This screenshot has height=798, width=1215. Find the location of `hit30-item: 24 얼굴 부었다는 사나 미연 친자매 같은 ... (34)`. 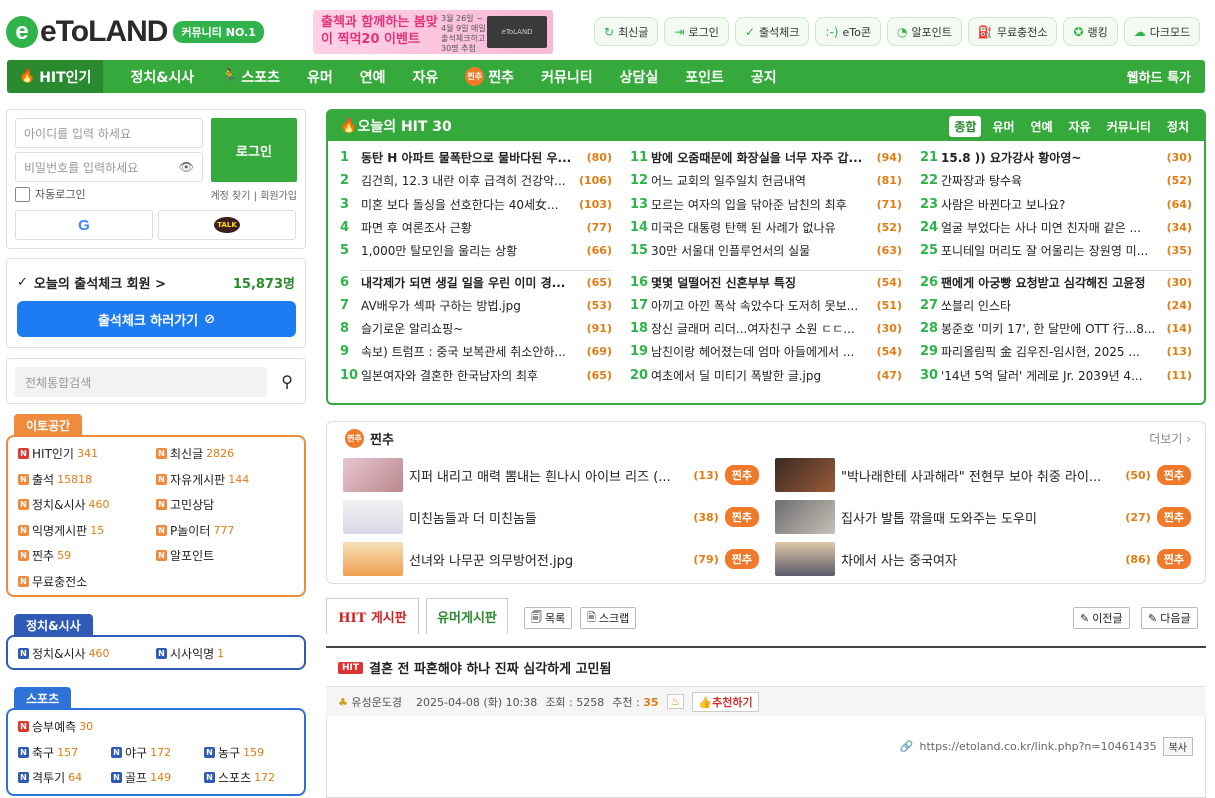

hit30-item: 24 얼굴 부었다는 사나 미연 친자매 같은 ... (34) is located at coordinates (1056, 227).